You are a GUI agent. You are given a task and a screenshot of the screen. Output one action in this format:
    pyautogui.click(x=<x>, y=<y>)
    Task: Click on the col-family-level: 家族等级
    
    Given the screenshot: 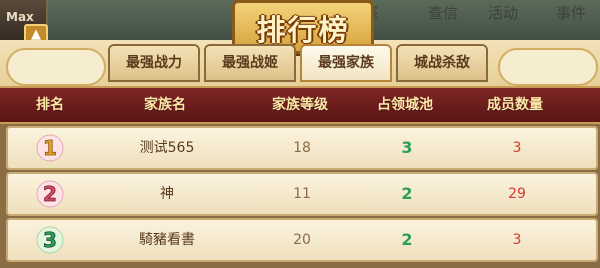 What is the action you would take?
    pyautogui.click(x=300, y=105)
    